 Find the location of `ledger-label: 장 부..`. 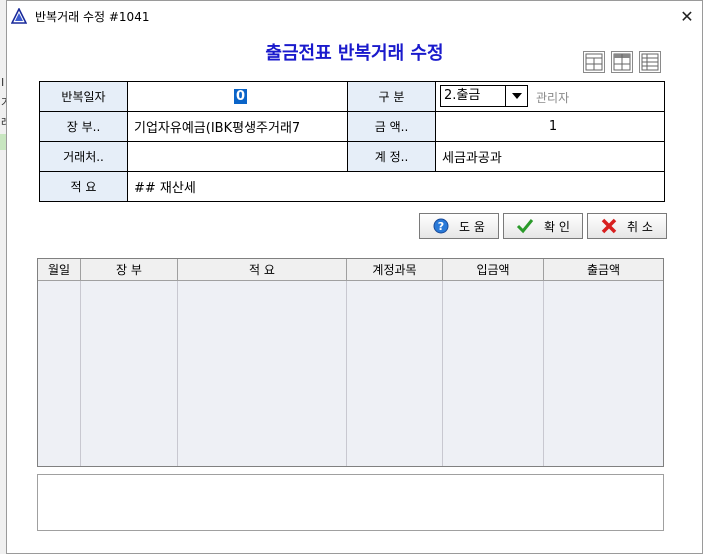

ledger-label: 장 부.. is located at coordinates (83, 126).